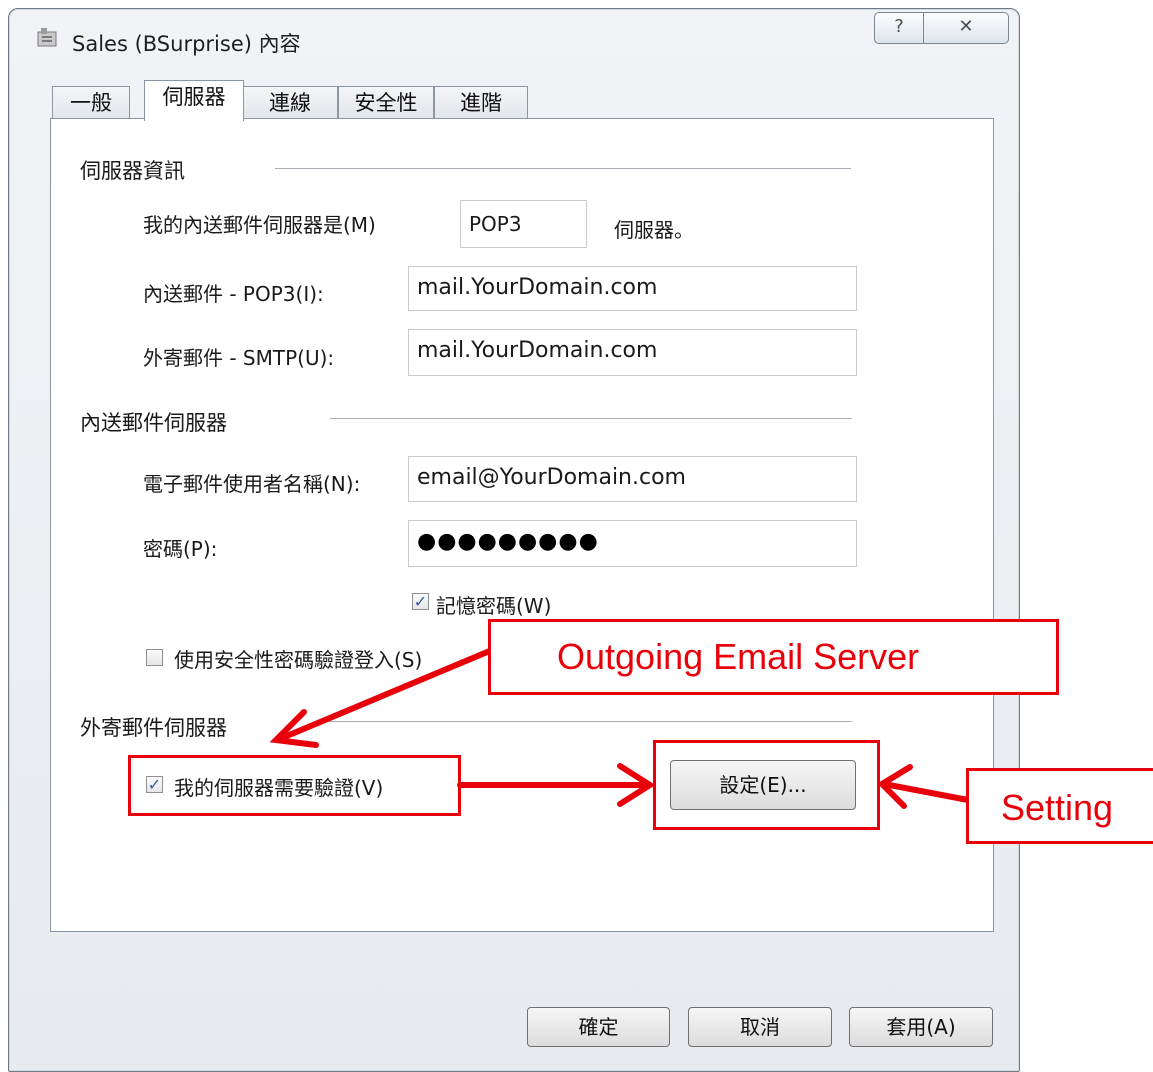 The width and height of the screenshot is (1153, 1072). I want to click on outgoing-callout-box: Outgoing Email Server, so click(773, 657).